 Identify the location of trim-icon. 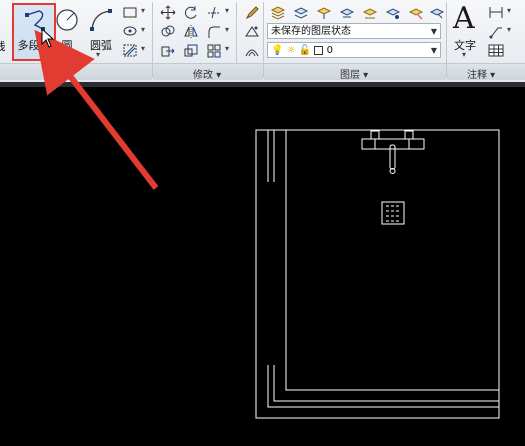
(214, 12).